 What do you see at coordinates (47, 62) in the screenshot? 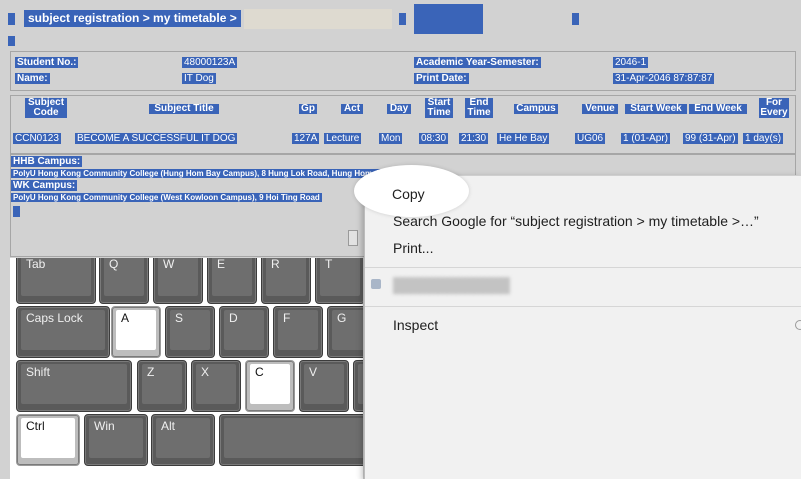
I see `student-no-label: Student No.:` at bounding box center [47, 62].